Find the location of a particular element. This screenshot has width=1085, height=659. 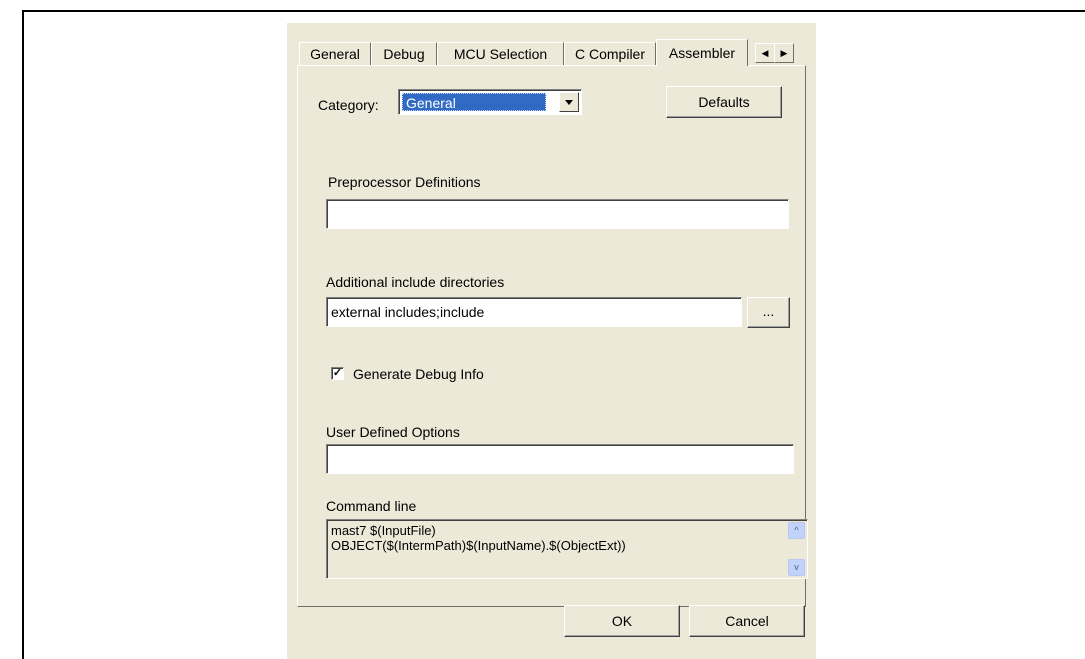

tab-scroll-right-button: ▶ is located at coordinates (784, 53).